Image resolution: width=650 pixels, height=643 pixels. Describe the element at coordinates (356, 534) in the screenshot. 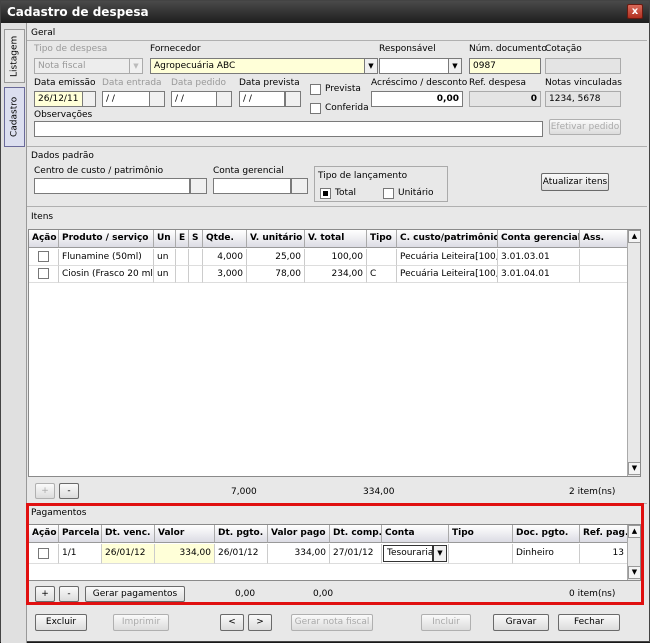

I see `pagamentos-col-header: Dt. comp.` at that location.